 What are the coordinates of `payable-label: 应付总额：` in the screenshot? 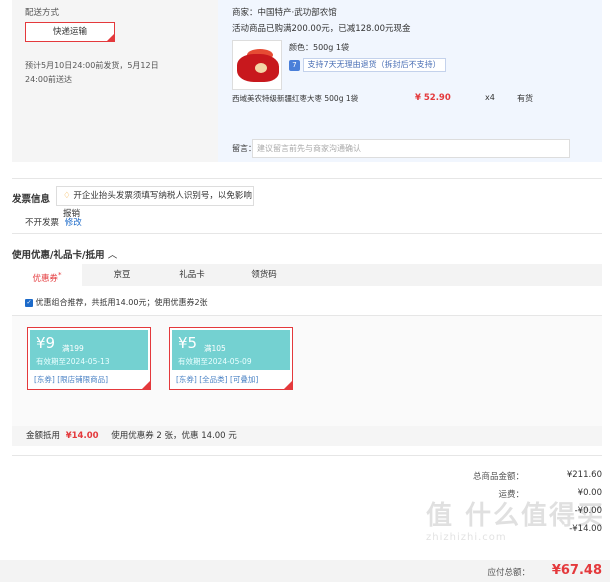 It's located at (508, 573).